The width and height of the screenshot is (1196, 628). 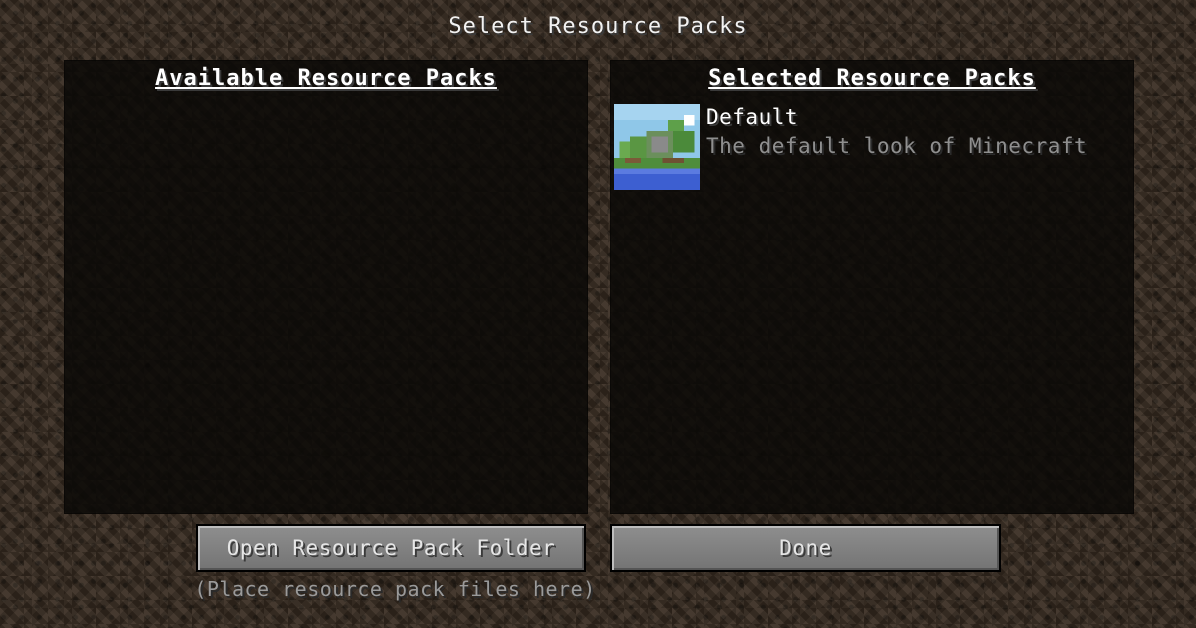 I want to click on screen-title: Select Resource Packs, so click(x=598, y=26).